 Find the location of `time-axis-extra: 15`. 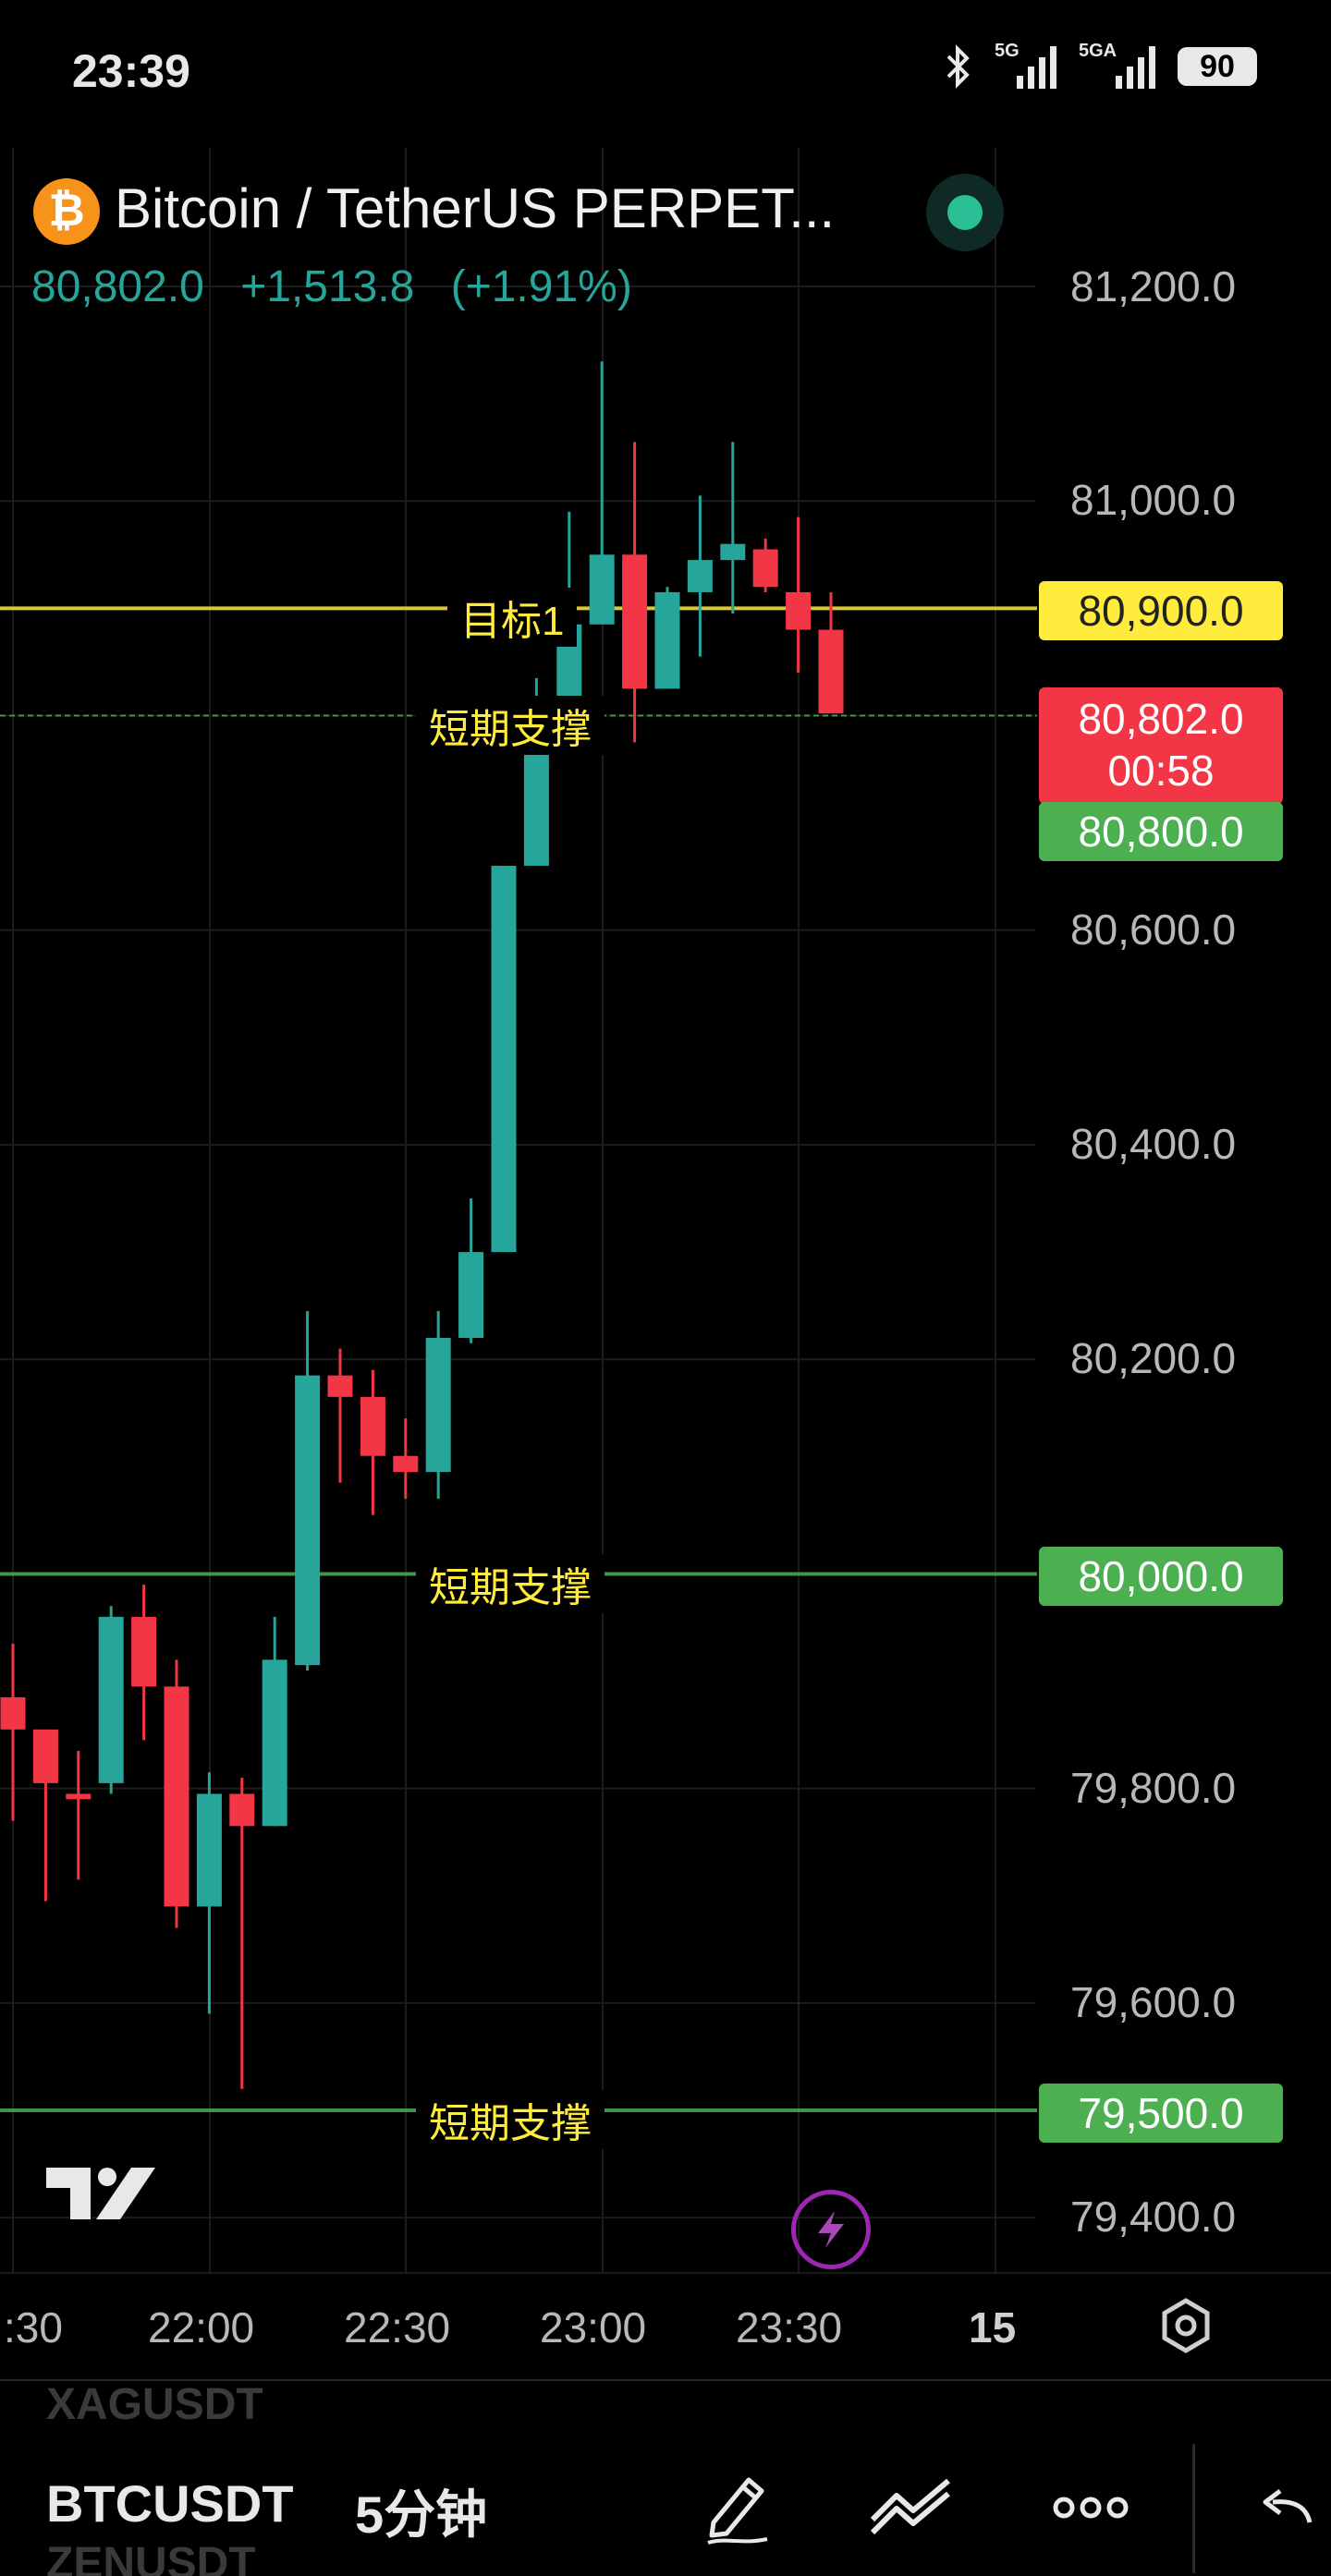

time-axis-extra: 15 is located at coordinates (993, 2327).